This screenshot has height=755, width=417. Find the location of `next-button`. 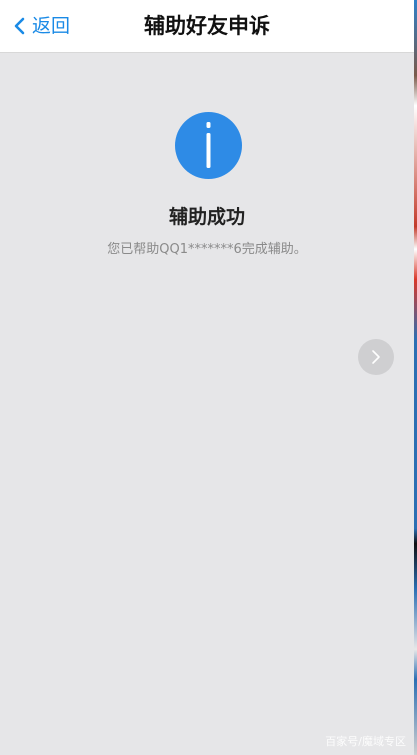

next-button is located at coordinates (376, 357).